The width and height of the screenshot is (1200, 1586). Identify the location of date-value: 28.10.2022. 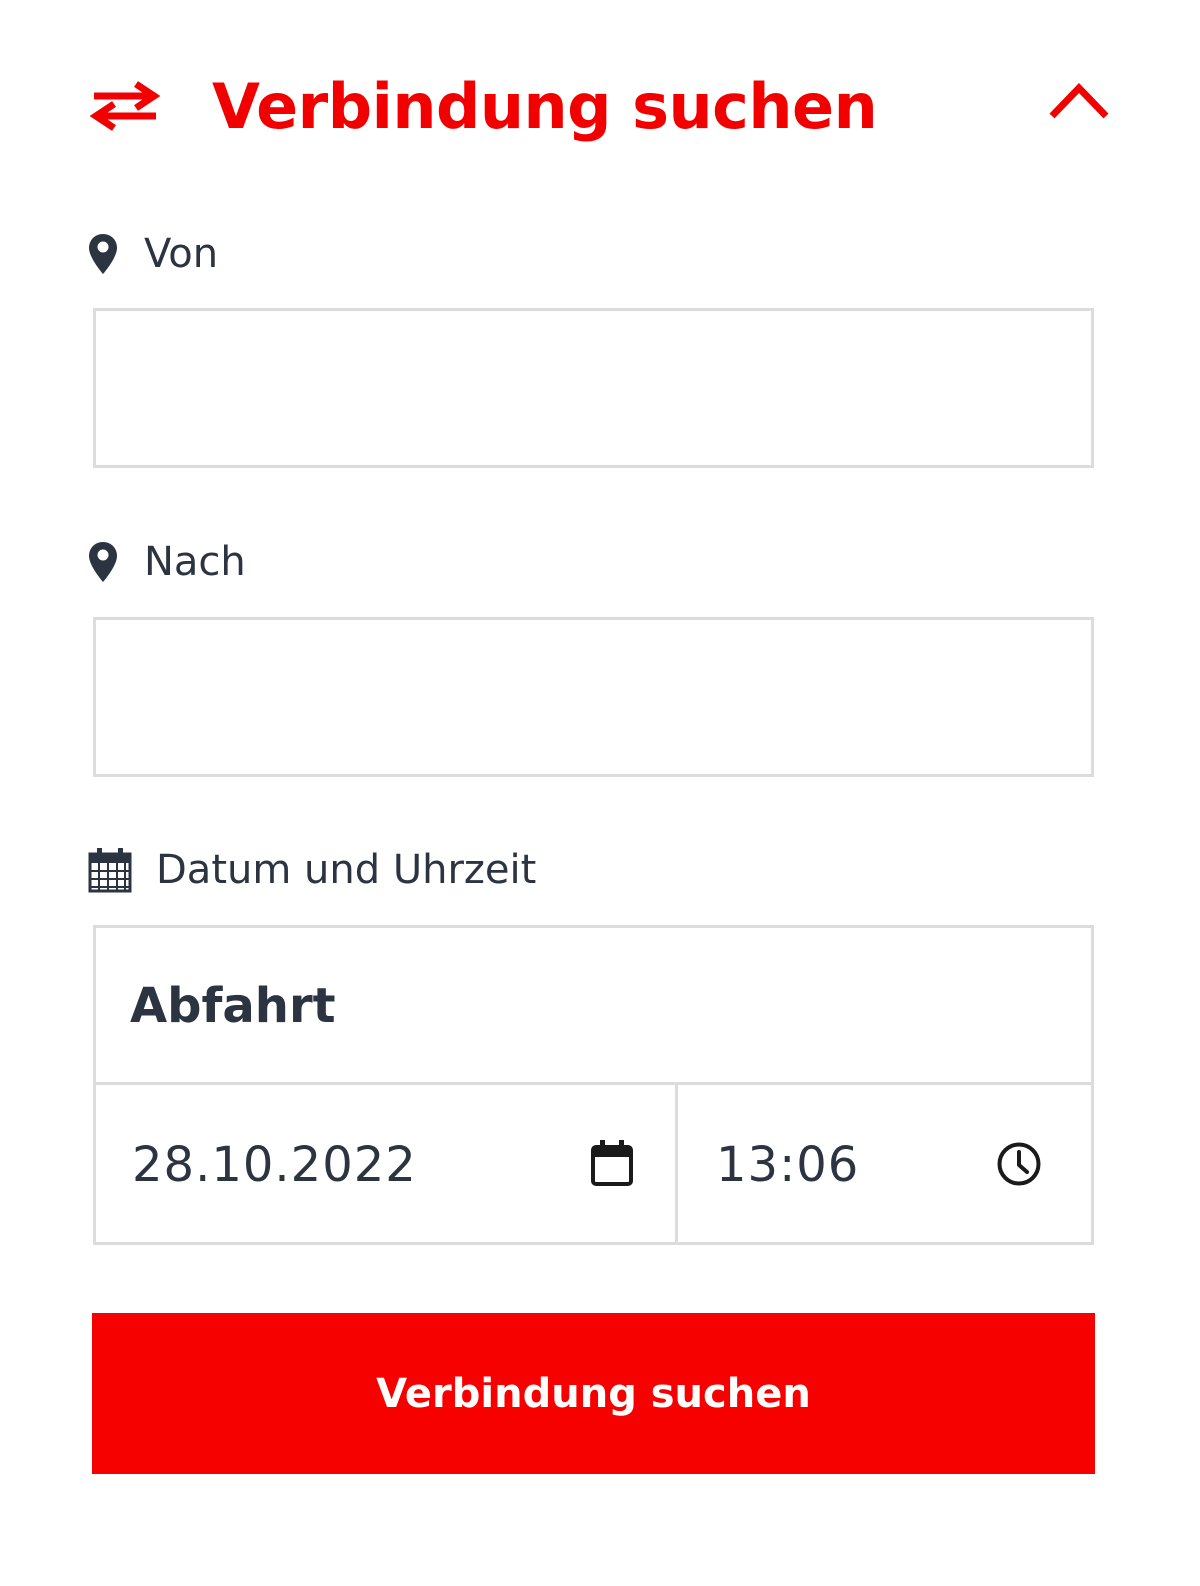
(274, 1165).